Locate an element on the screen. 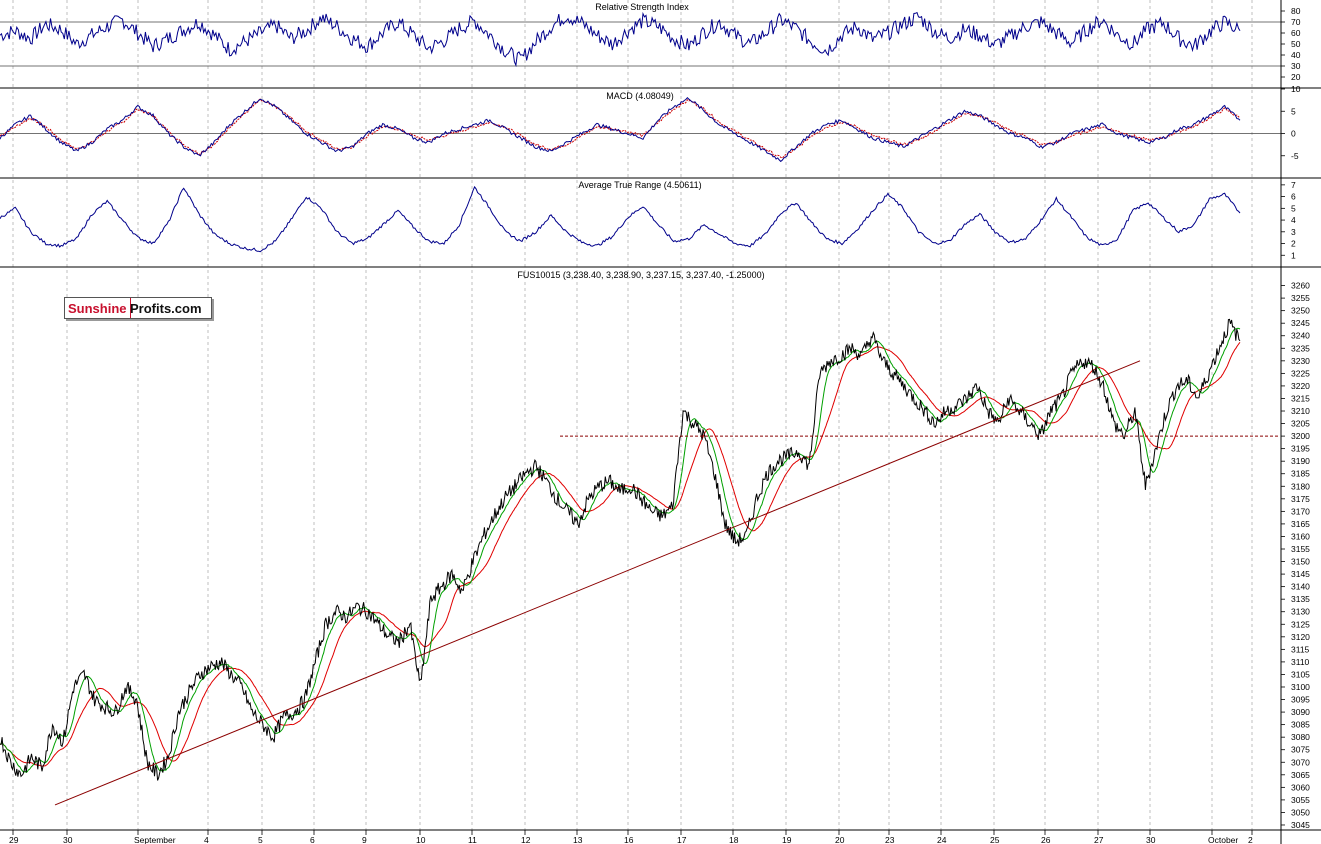 The width and height of the screenshot is (1321, 844). y-tick-label: 3095 is located at coordinates (1300, 700).